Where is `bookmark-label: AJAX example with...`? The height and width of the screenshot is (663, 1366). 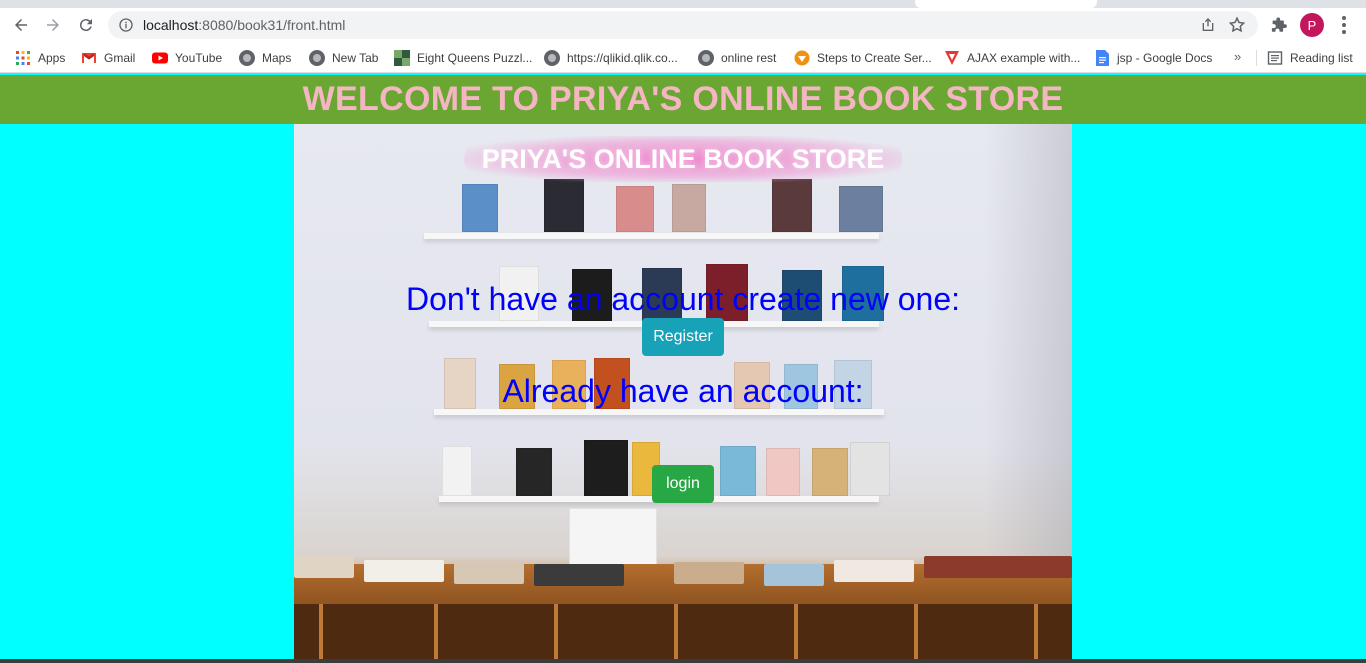
bookmark-label: AJAX example with... is located at coordinates (1024, 58).